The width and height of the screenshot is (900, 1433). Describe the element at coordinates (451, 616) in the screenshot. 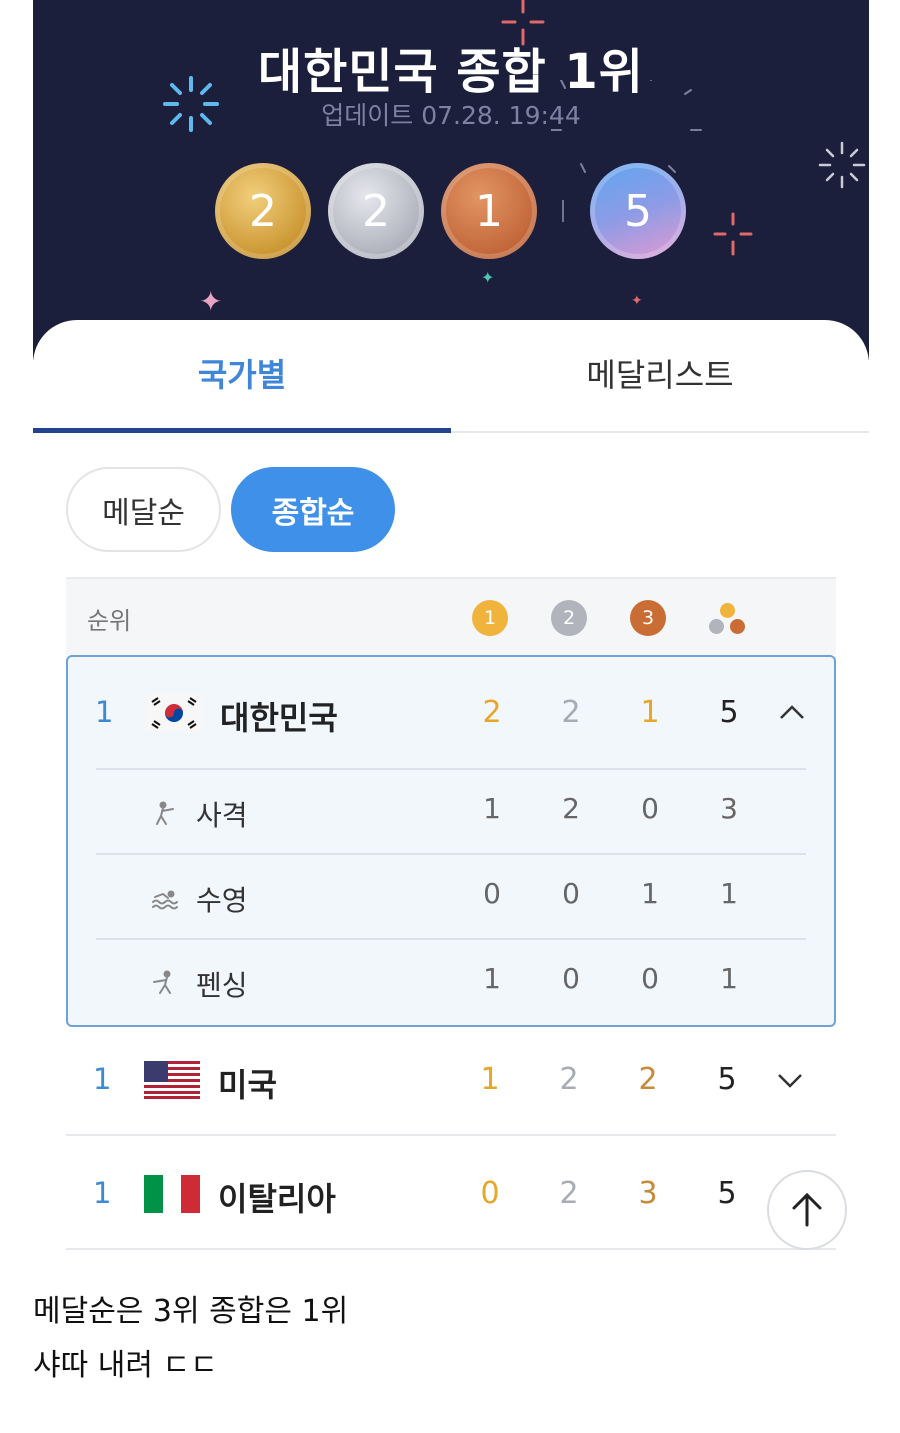

I see `table-header: 순위 1 2 3` at that location.